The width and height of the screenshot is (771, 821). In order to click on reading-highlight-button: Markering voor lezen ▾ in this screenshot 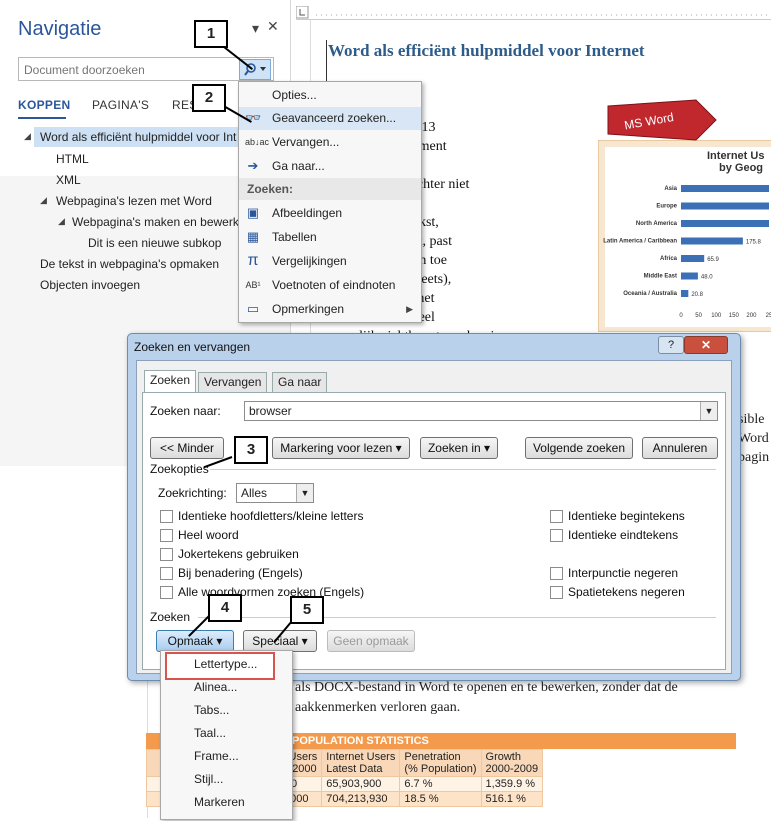, I will do `click(341, 448)`.